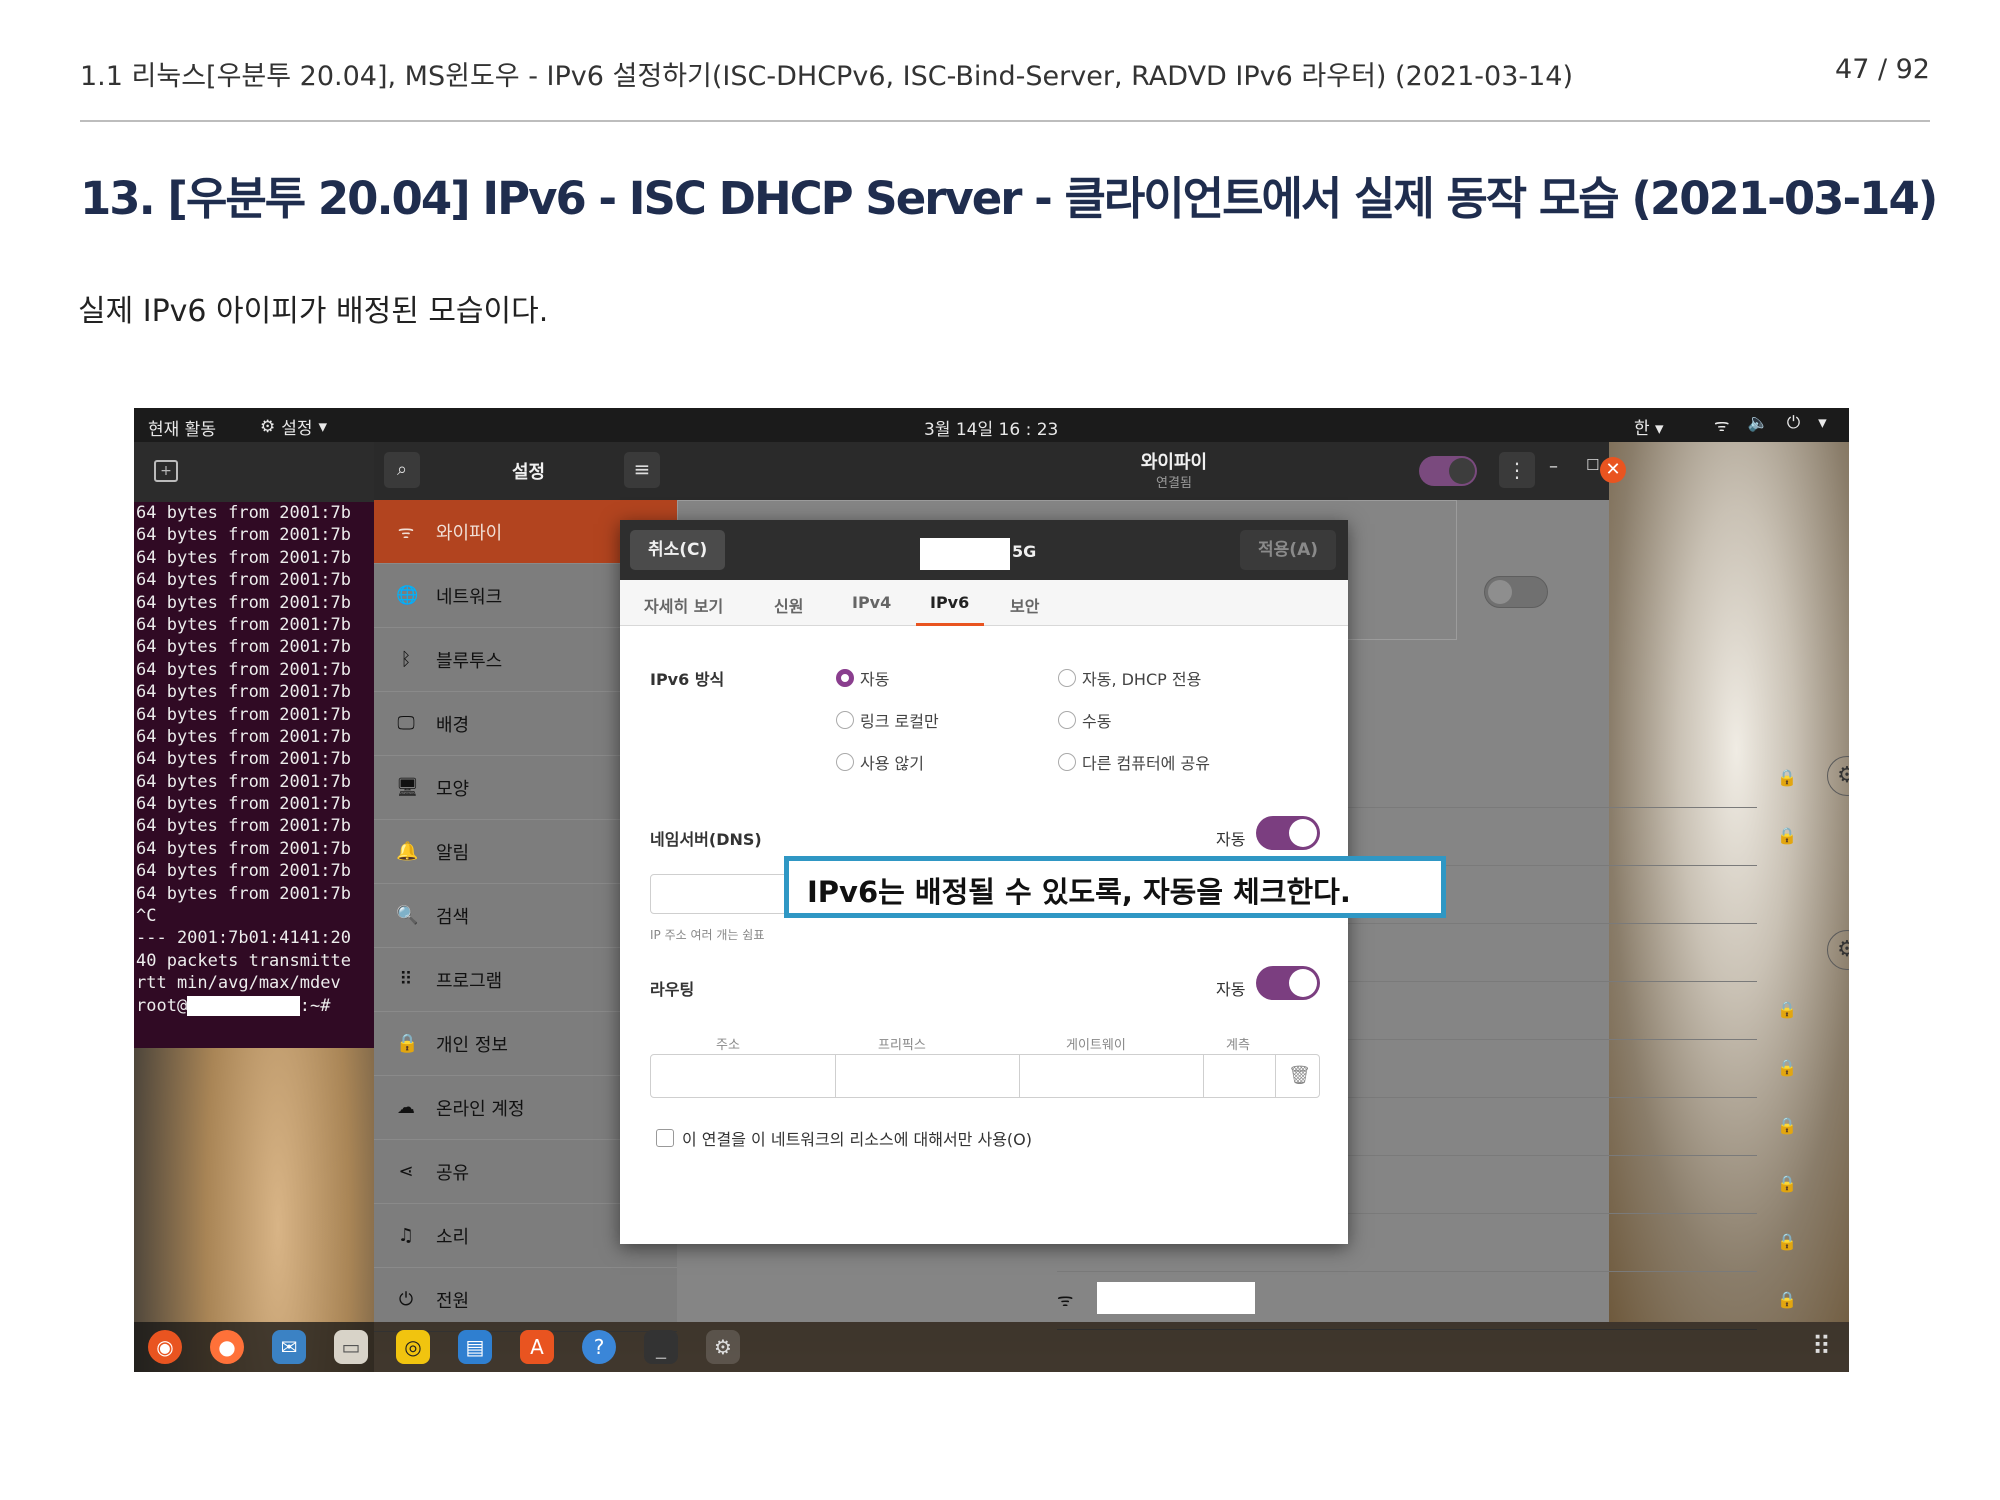  Describe the element at coordinates (875, 679) in the screenshot. I see `radio-label: 자동` at that location.